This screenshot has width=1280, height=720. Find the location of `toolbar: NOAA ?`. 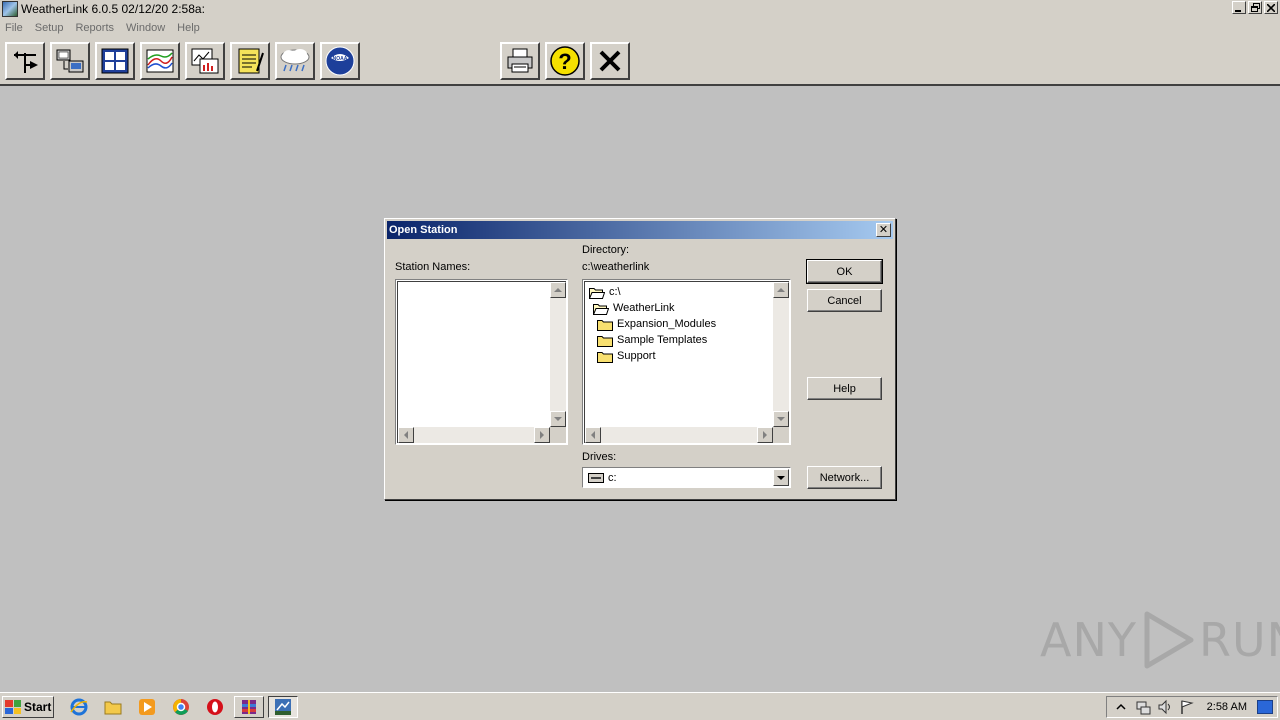

toolbar: NOAA ? is located at coordinates (640, 62).